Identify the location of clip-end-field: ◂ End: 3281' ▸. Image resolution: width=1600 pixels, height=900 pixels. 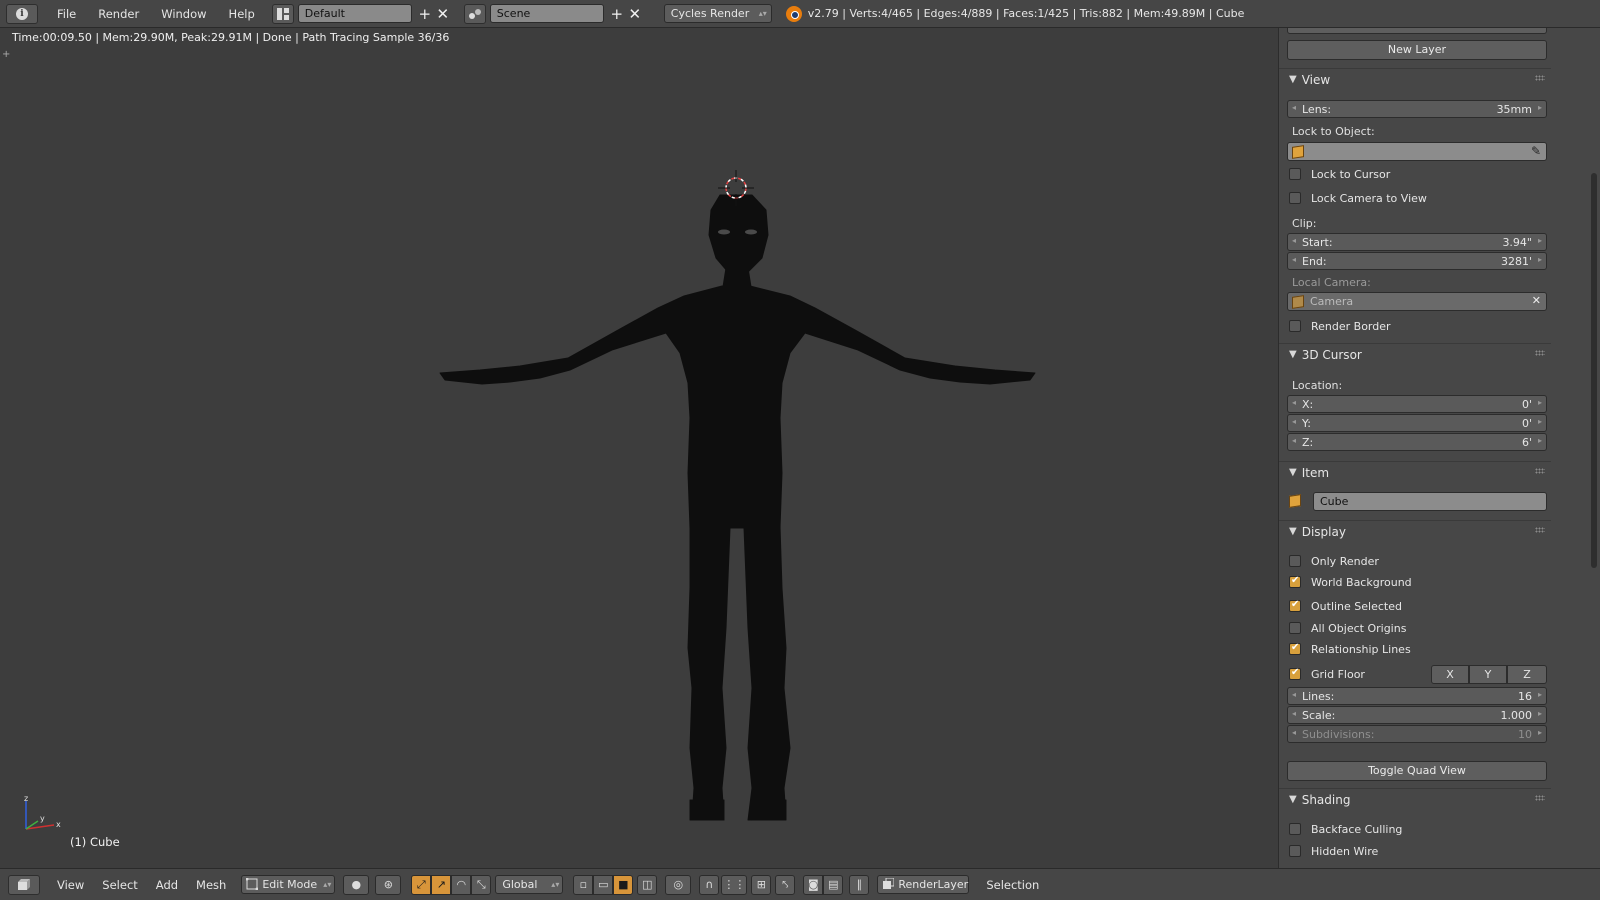
(1417, 261).